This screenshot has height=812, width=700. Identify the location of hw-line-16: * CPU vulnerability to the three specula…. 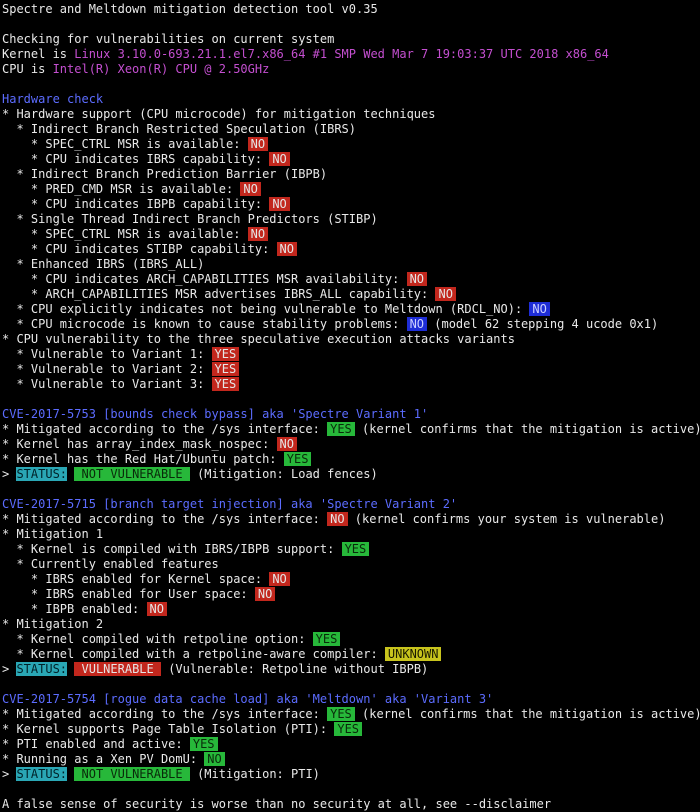
(258, 339).